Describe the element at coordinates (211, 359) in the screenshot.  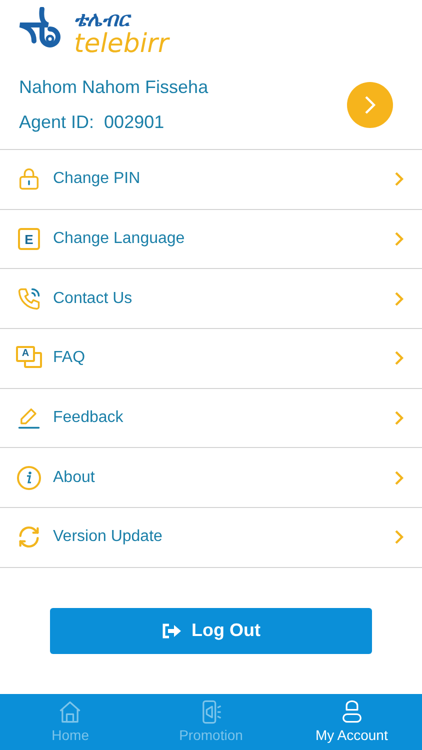
I see `menu-item: A FAQ` at that location.